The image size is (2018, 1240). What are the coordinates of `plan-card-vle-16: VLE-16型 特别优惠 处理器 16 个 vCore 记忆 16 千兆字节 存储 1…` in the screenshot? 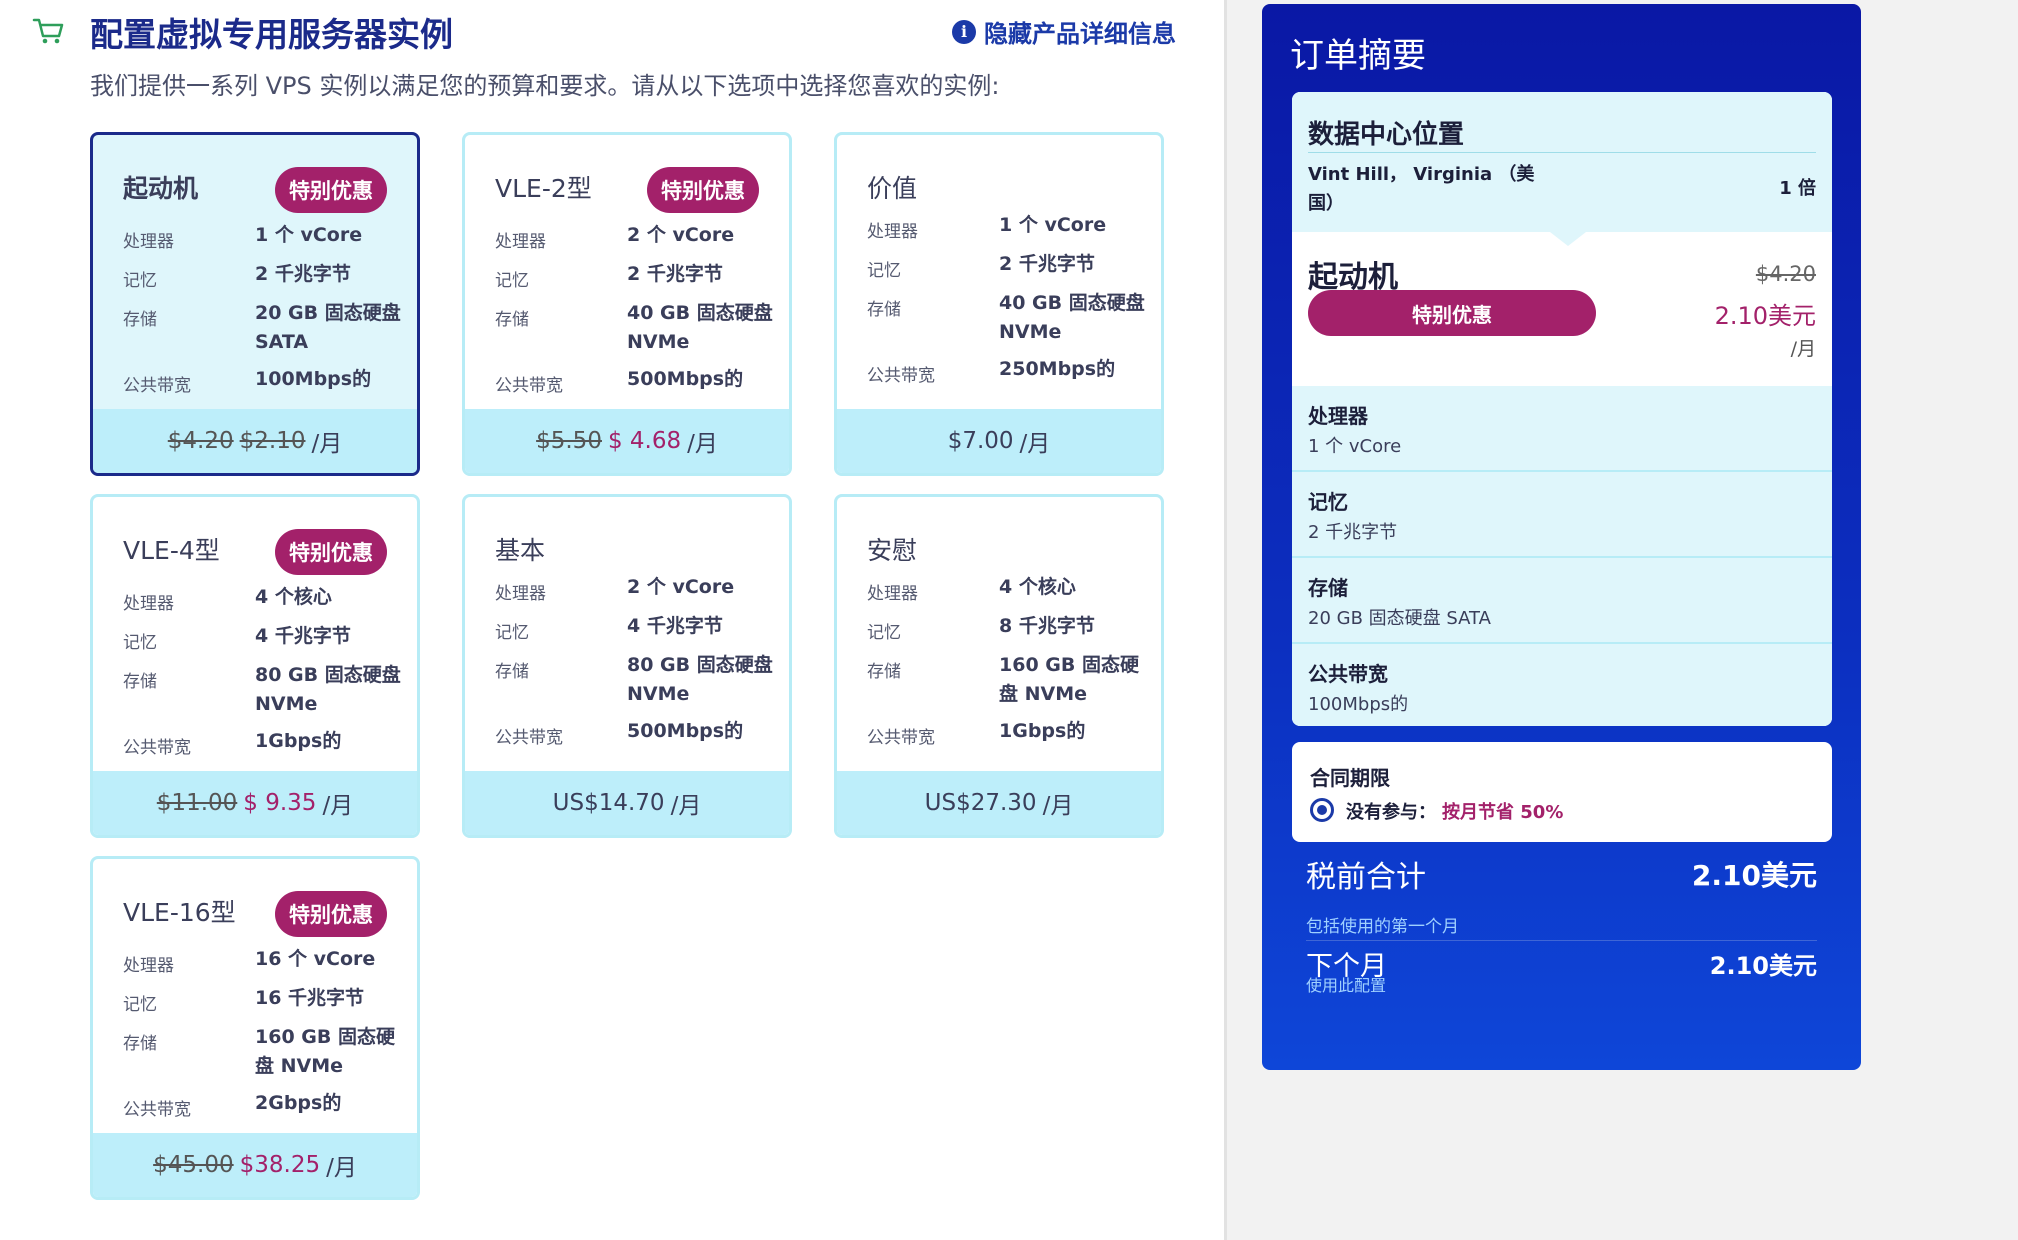 It's located at (255, 1028).